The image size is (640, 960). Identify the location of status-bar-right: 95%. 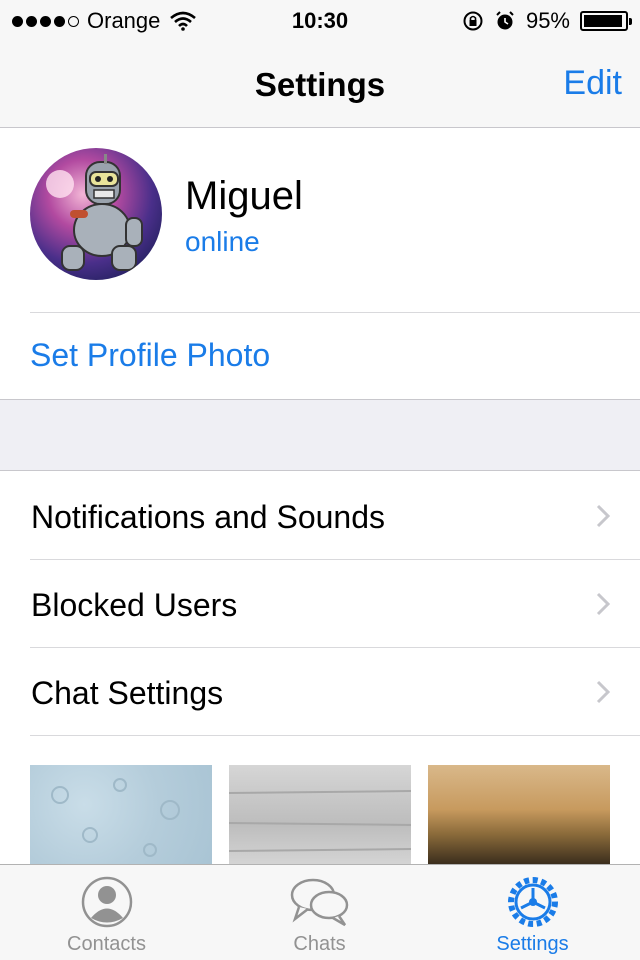
(547, 21).